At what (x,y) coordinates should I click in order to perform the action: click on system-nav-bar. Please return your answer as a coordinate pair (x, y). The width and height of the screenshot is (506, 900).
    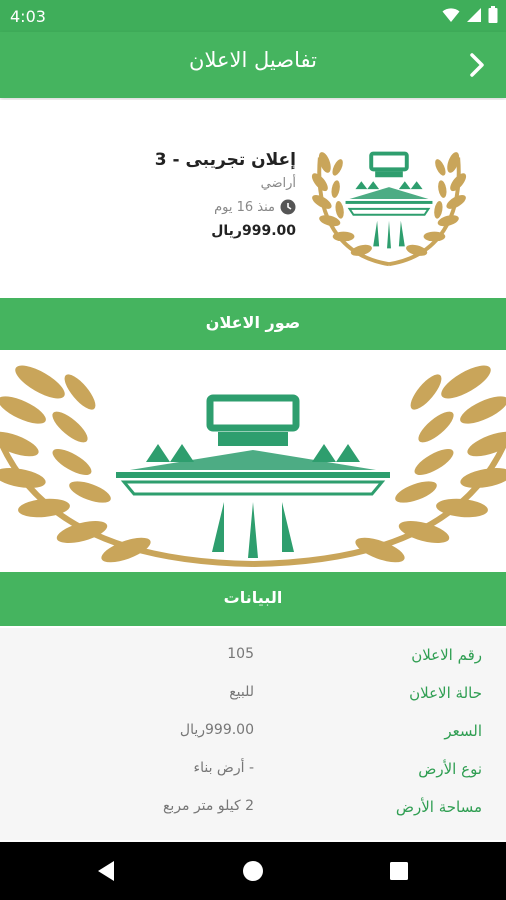
    Looking at the image, I should click on (253, 871).